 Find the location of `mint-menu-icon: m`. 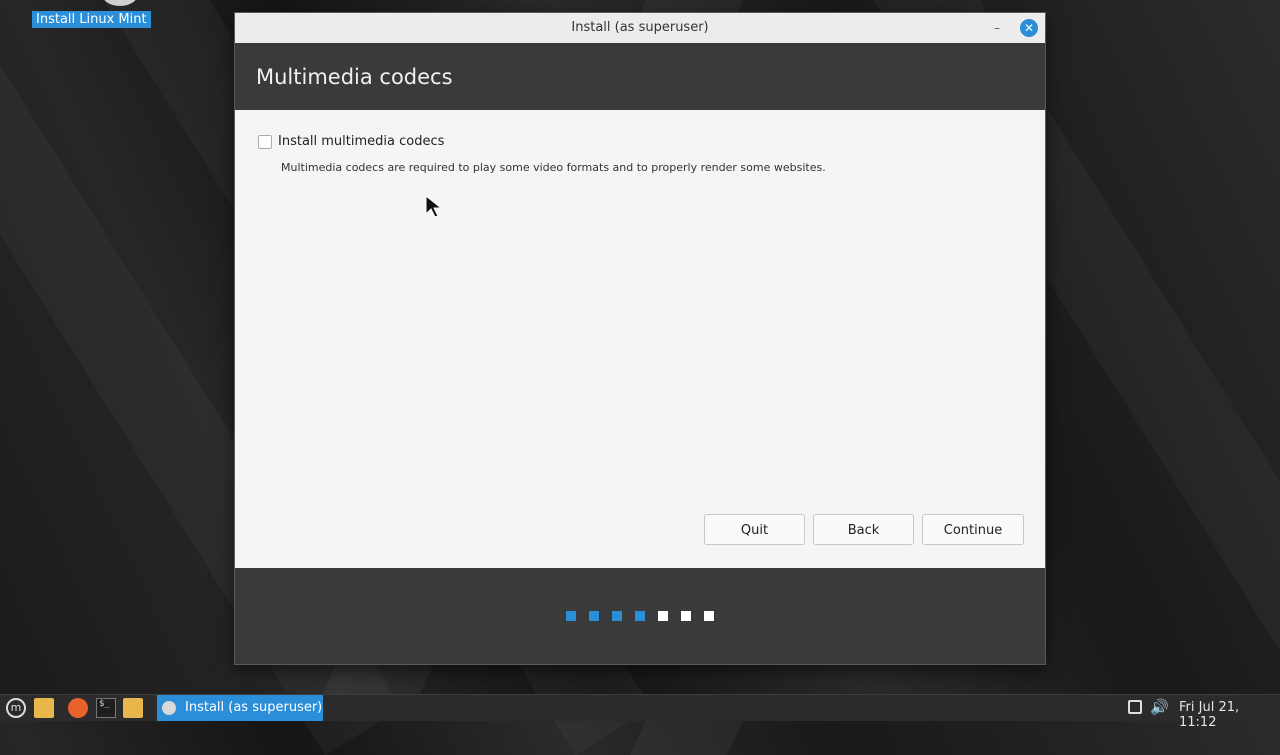

mint-menu-icon: m is located at coordinates (16, 708).